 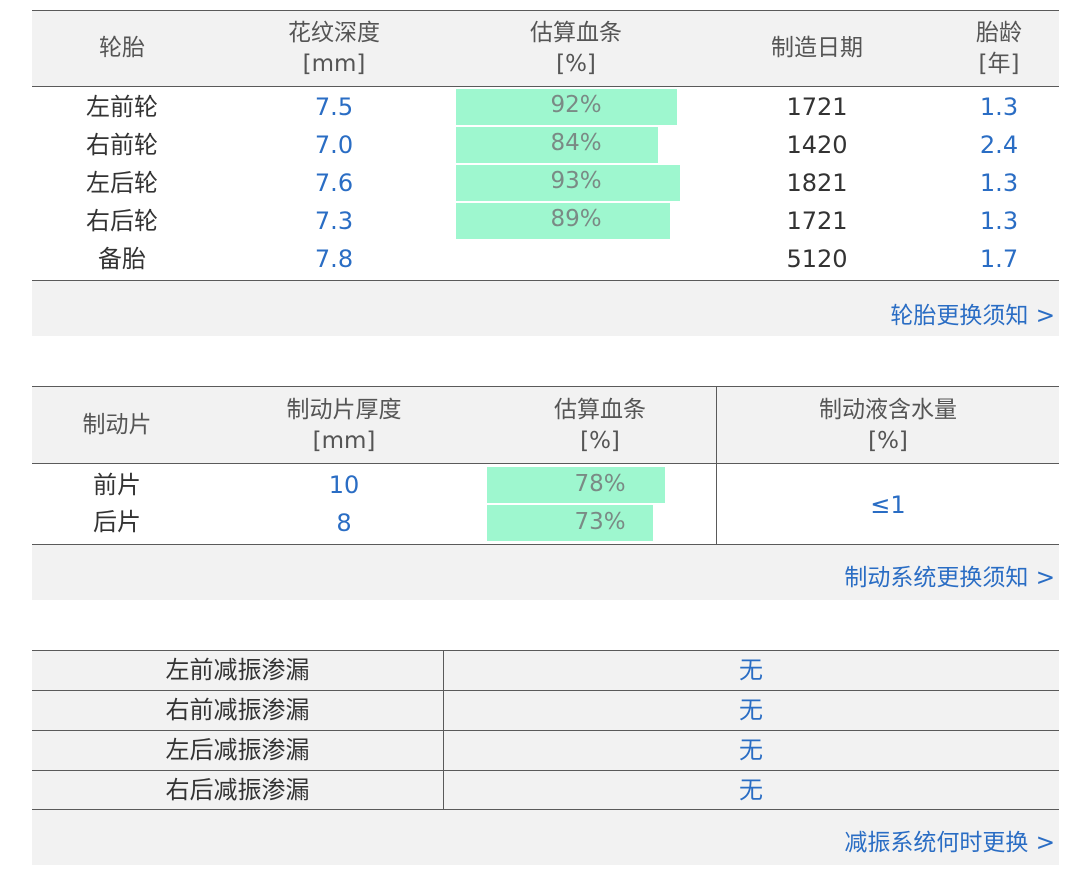 I want to click on shock-label: 左后减振渗漏, so click(x=237, y=750).